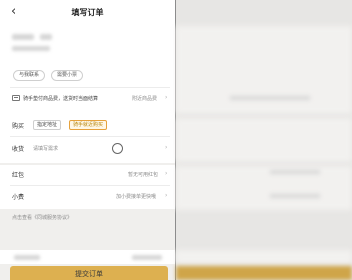 The height and width of the screenshot is (280, 352). Describe the element at coordinates (45, 148) in the screenshot. I see `receive-requirement-input: 请填写需求` at that location.